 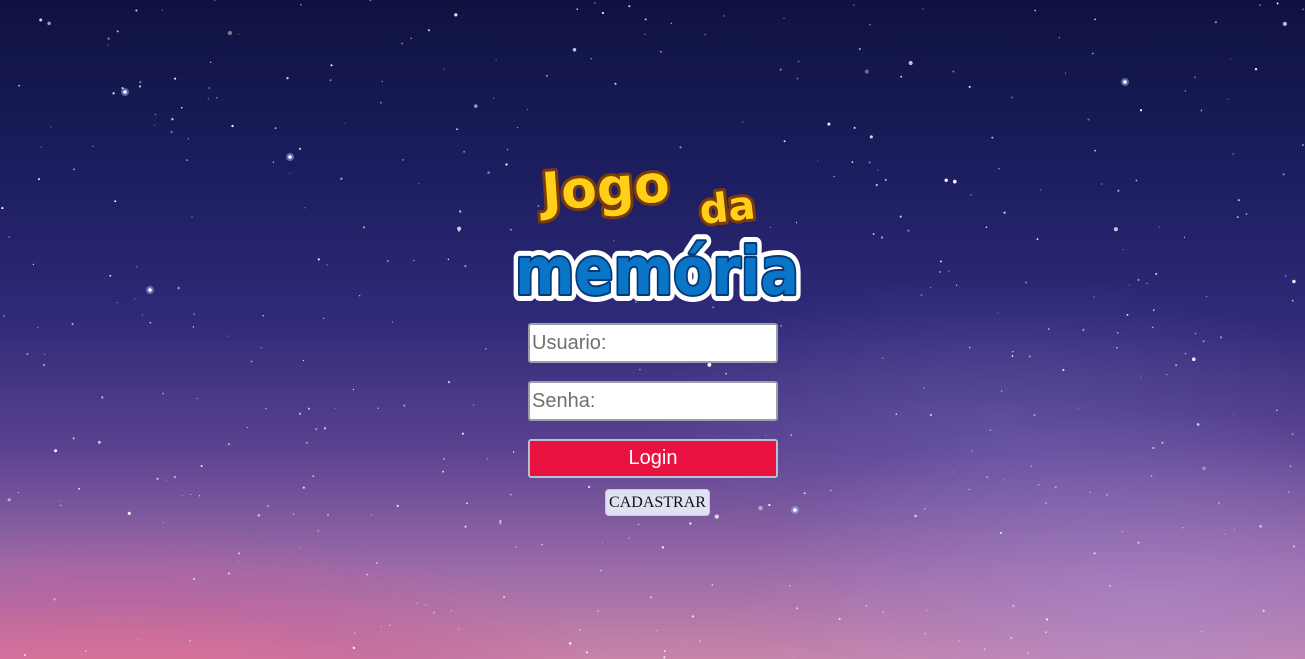 I want to click on register-button: CADASTRAR, so click(x=657, y=502).